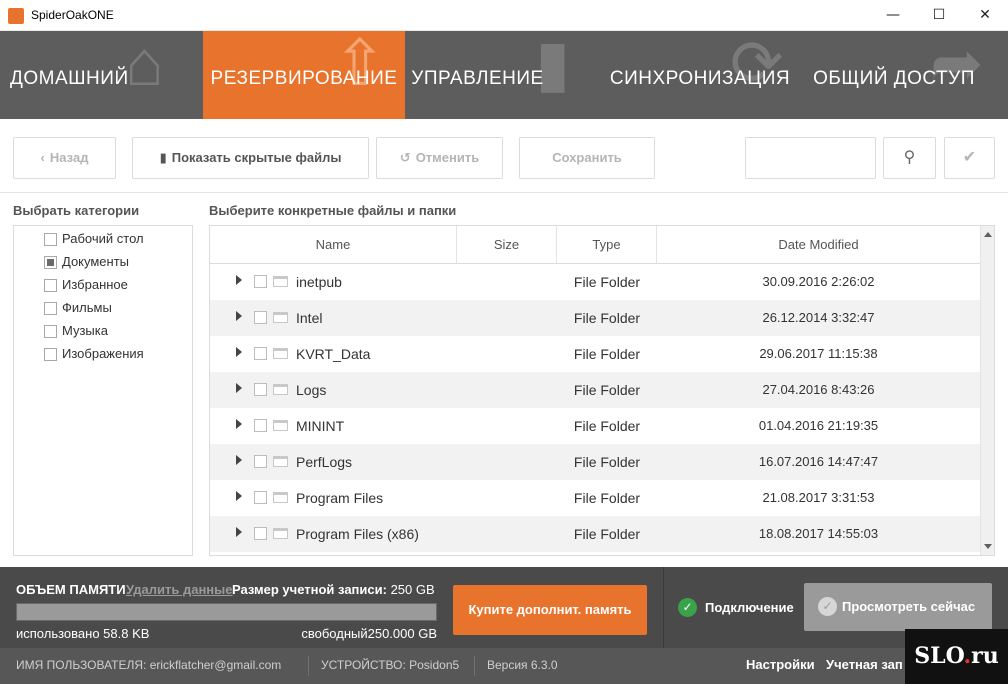 The height and width of the screenshot is (684, 1008). What do you see at coordinates (103, 238) in the screenshot?
I see `category-label: Рабочий стол` at bounding box center [103, 238].